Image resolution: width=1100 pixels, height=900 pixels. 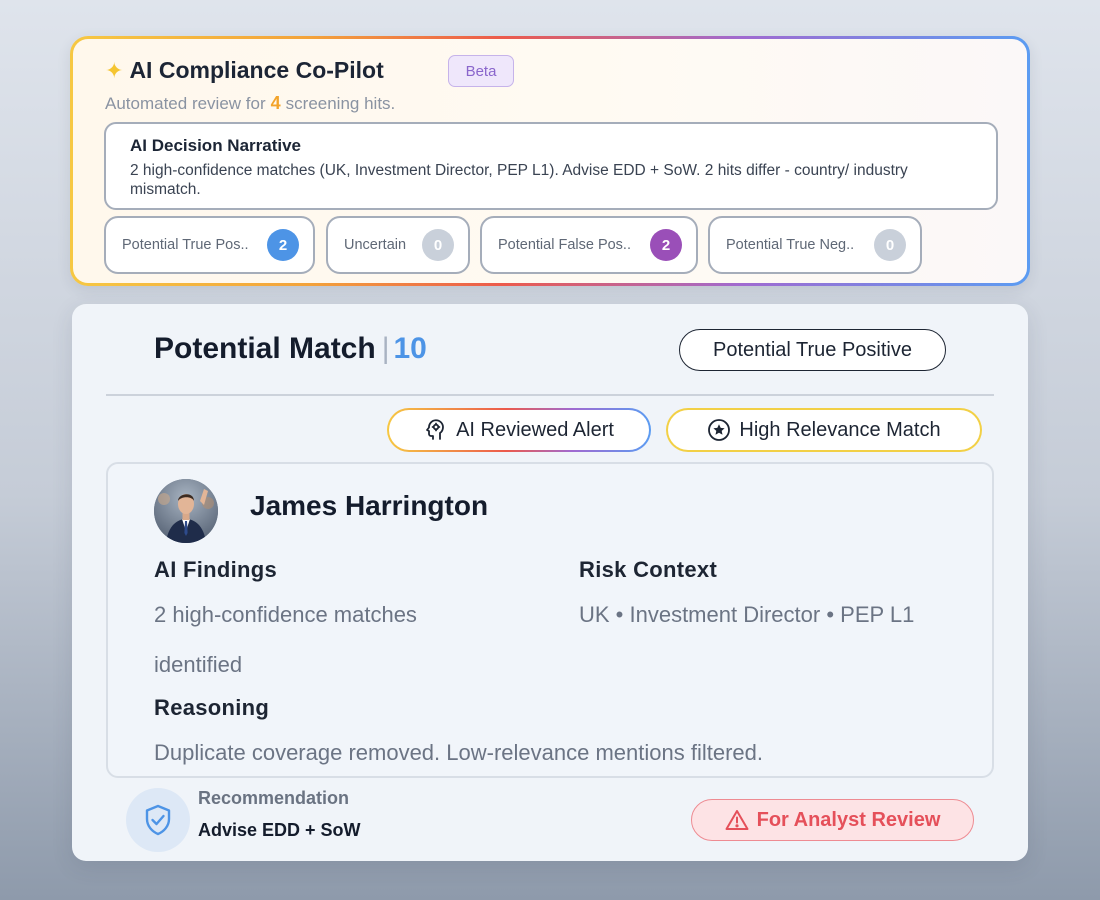 What do you see at coordinates (375, 245) in the screenshot?
I see `filter-label: Uncertain` at bounding box center [375, 245].